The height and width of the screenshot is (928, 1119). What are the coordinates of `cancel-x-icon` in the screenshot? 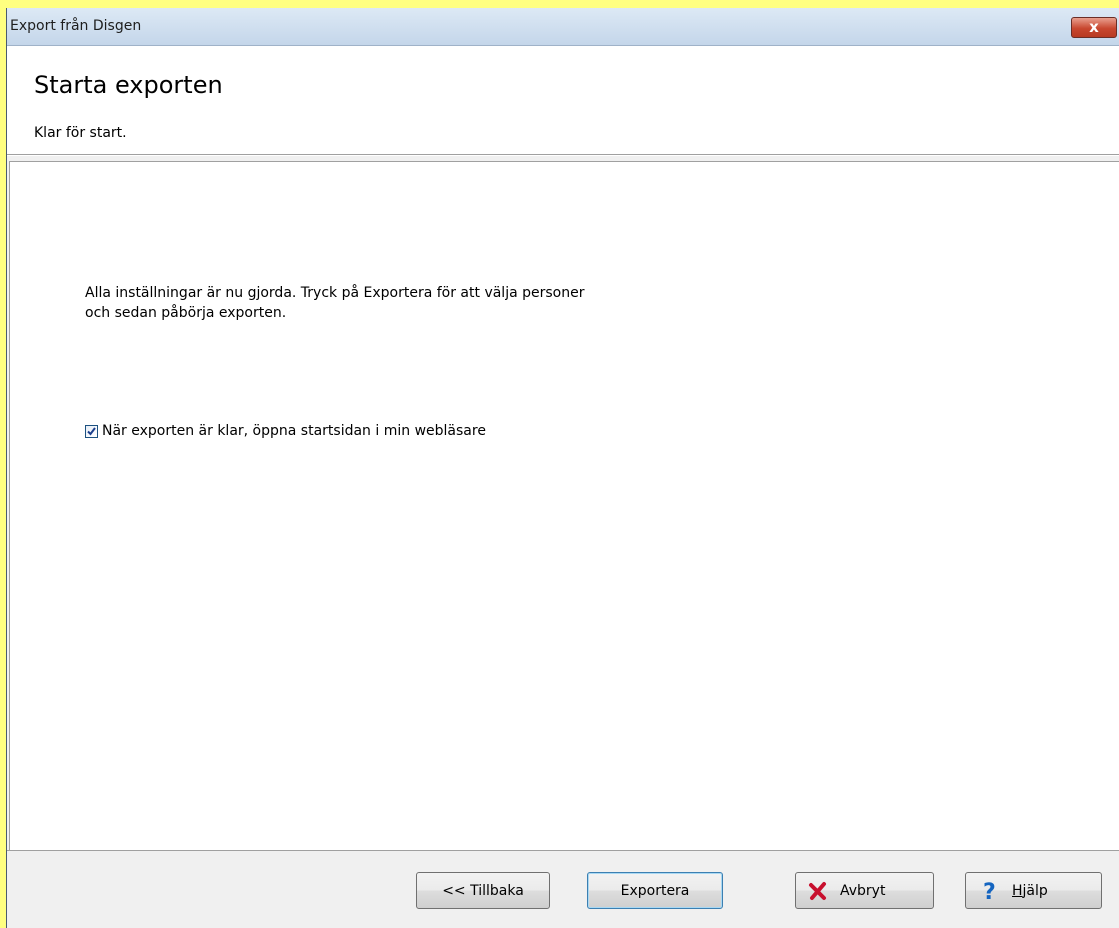 It's located at (818, 891).